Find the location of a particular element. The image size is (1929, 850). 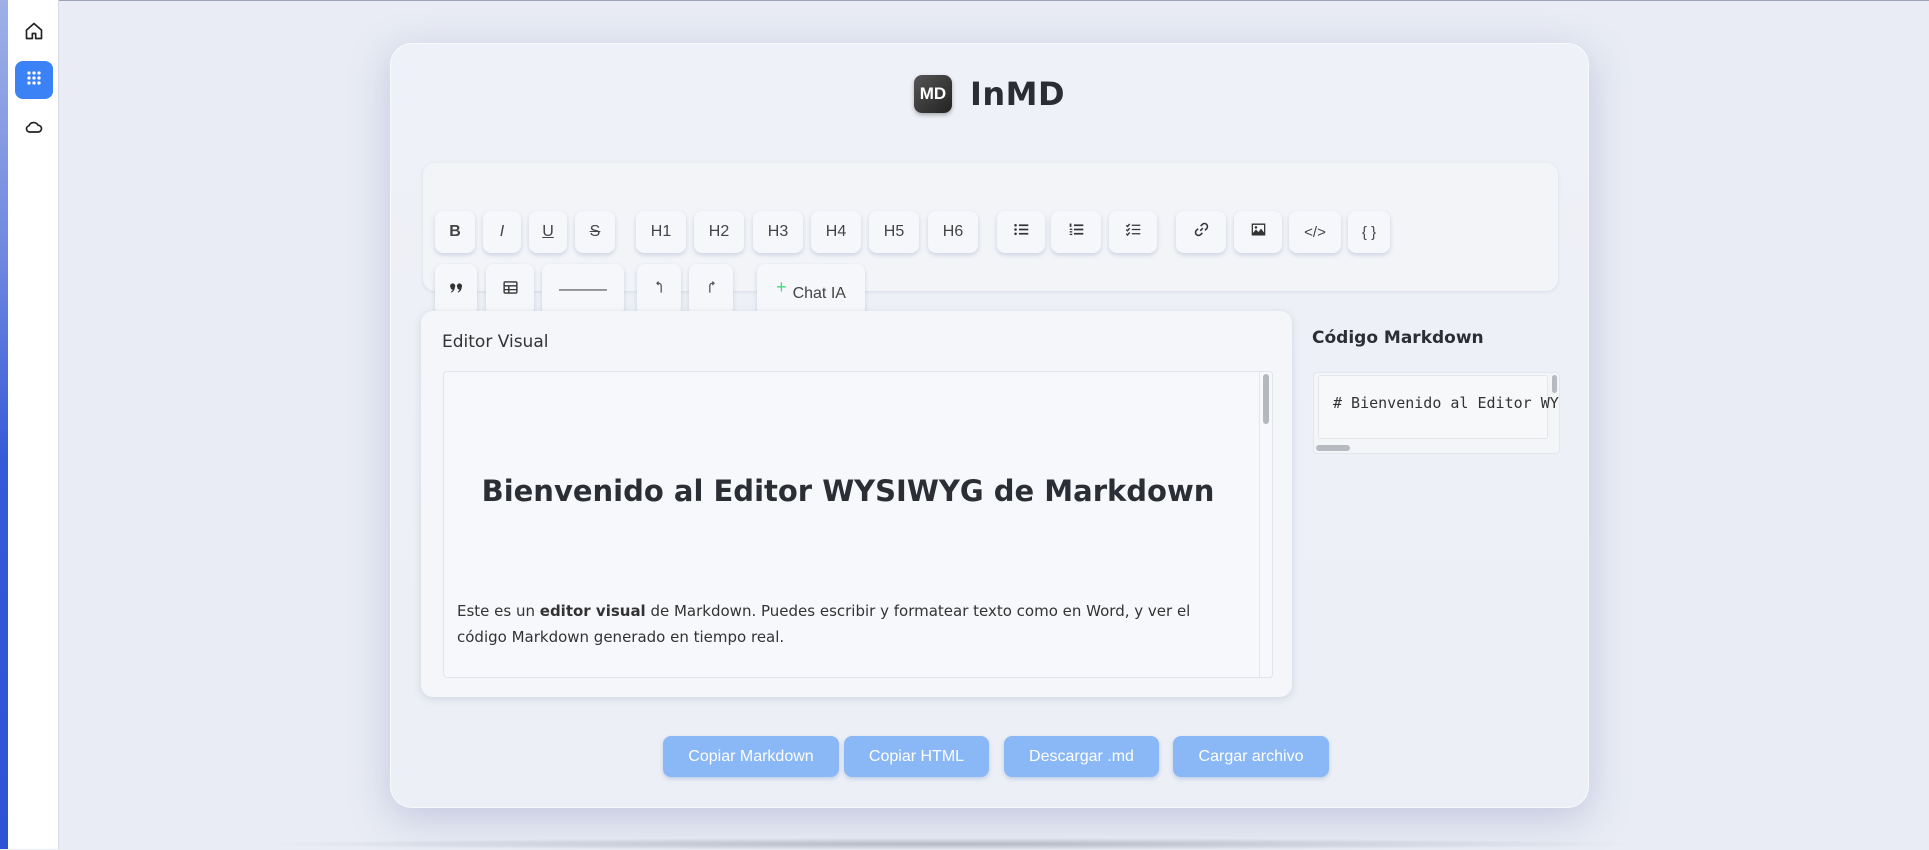

redo-button is located at coordinates (711, 290).